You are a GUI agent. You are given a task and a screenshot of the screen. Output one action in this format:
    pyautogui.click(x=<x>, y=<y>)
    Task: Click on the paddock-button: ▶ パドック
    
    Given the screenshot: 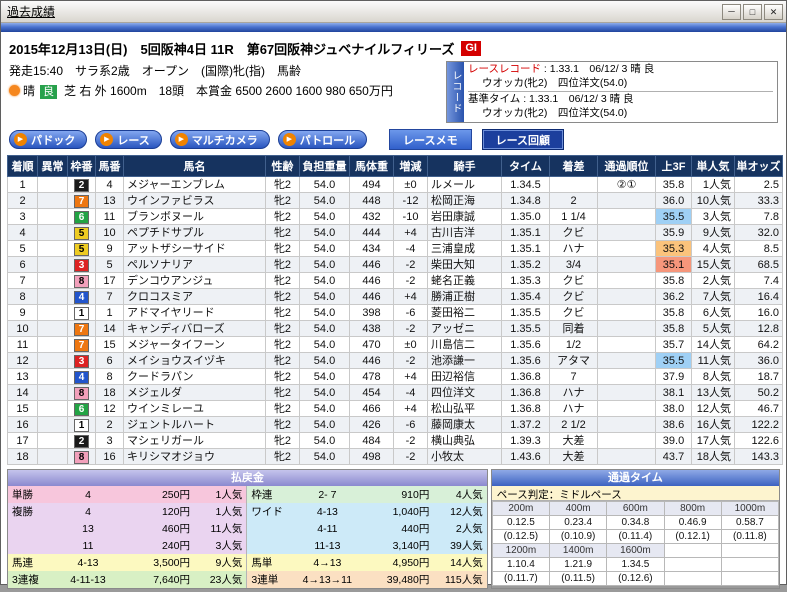 What is the action you would take?
    pyautogui.click(x=48, y=139)
    